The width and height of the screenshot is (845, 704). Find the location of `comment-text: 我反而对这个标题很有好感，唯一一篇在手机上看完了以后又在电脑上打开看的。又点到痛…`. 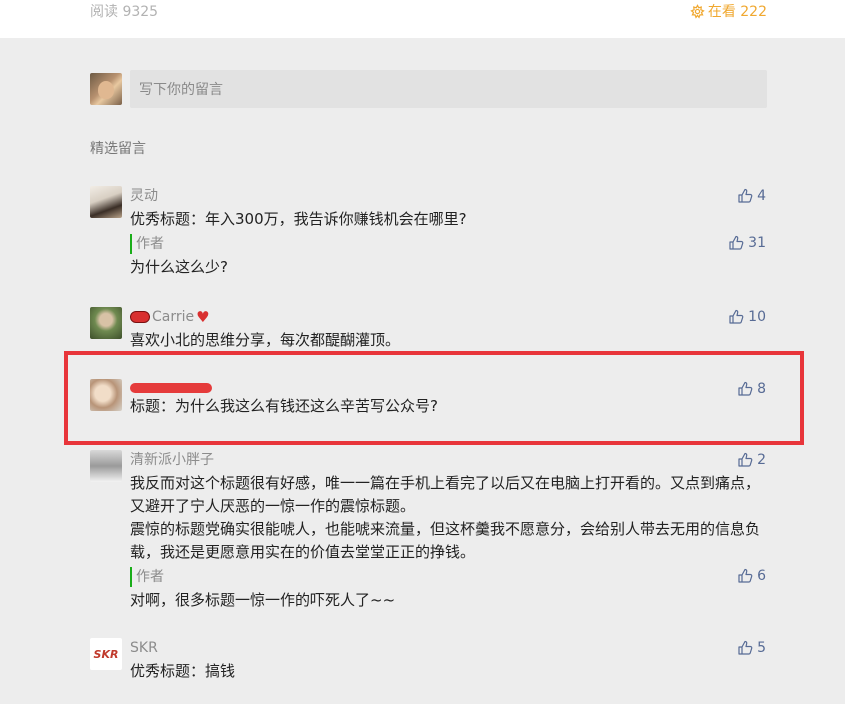

comment-text: 我反而对这个标题很有好感，唯一一篇在手机上看完了以后又在电脑上打开看的。又点到痛… is located at coordinates (445, 494).